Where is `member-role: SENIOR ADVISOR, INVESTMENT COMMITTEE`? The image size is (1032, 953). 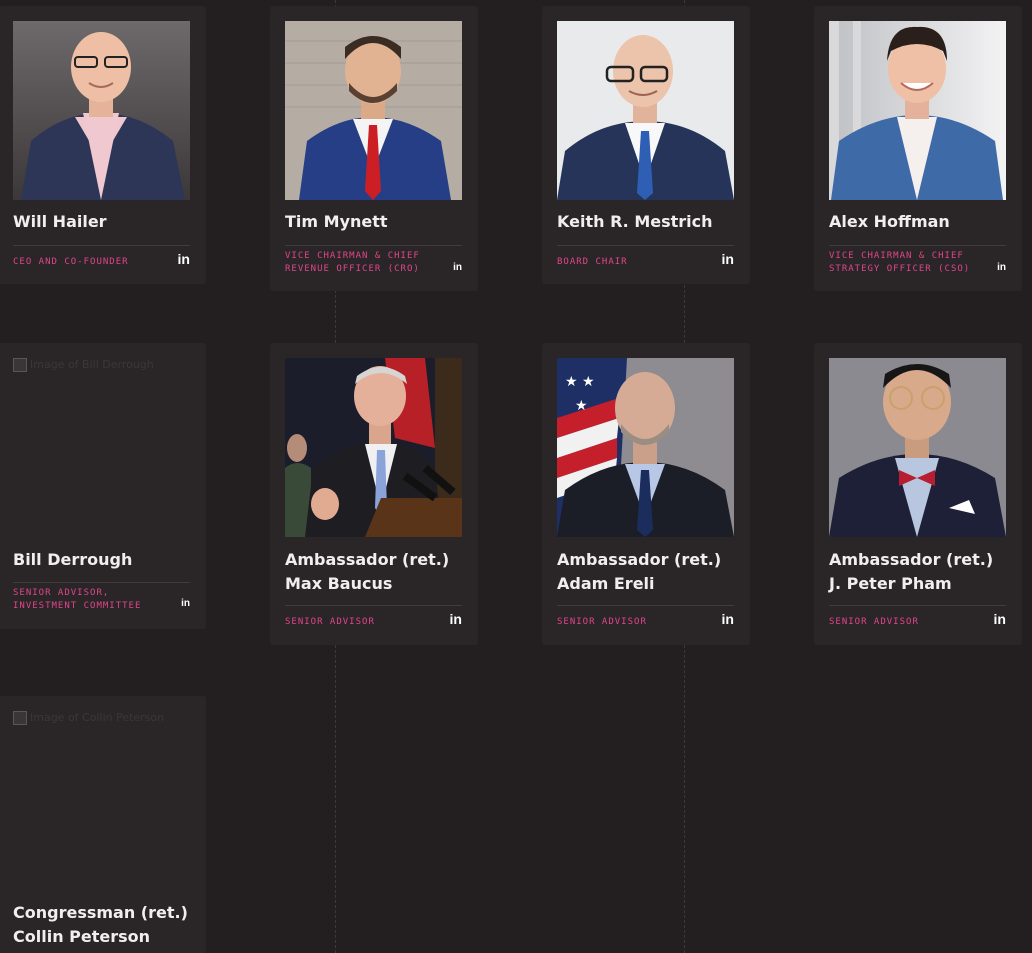
member-role: SENIOR ADVISOR, INVESTMENT COMMITTEE is located at coordinates (77, 599).